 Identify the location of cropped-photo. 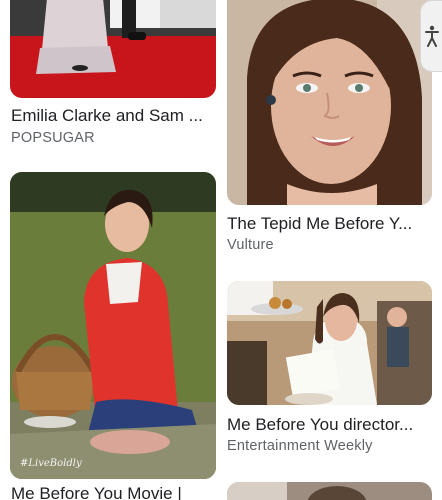
(329, 491).